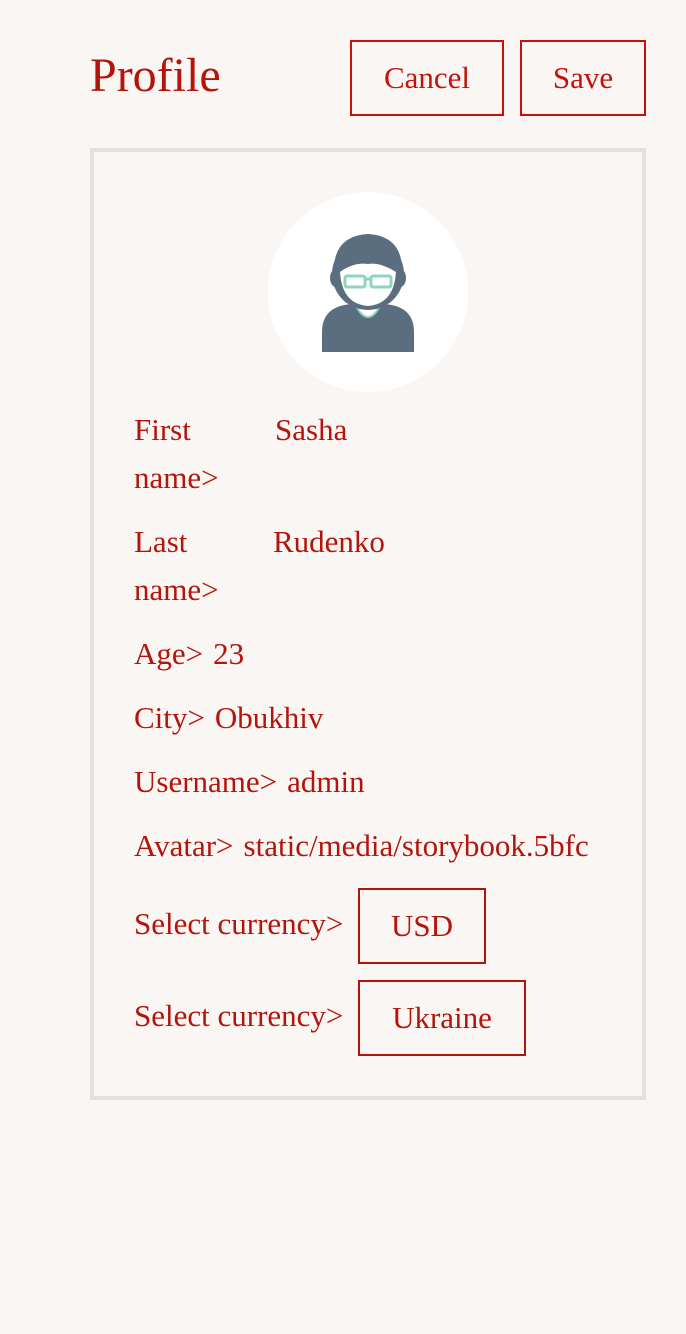  Describe the element at coordinates (169, 717) in the screenshot. I see `city-label: City>` at that location.